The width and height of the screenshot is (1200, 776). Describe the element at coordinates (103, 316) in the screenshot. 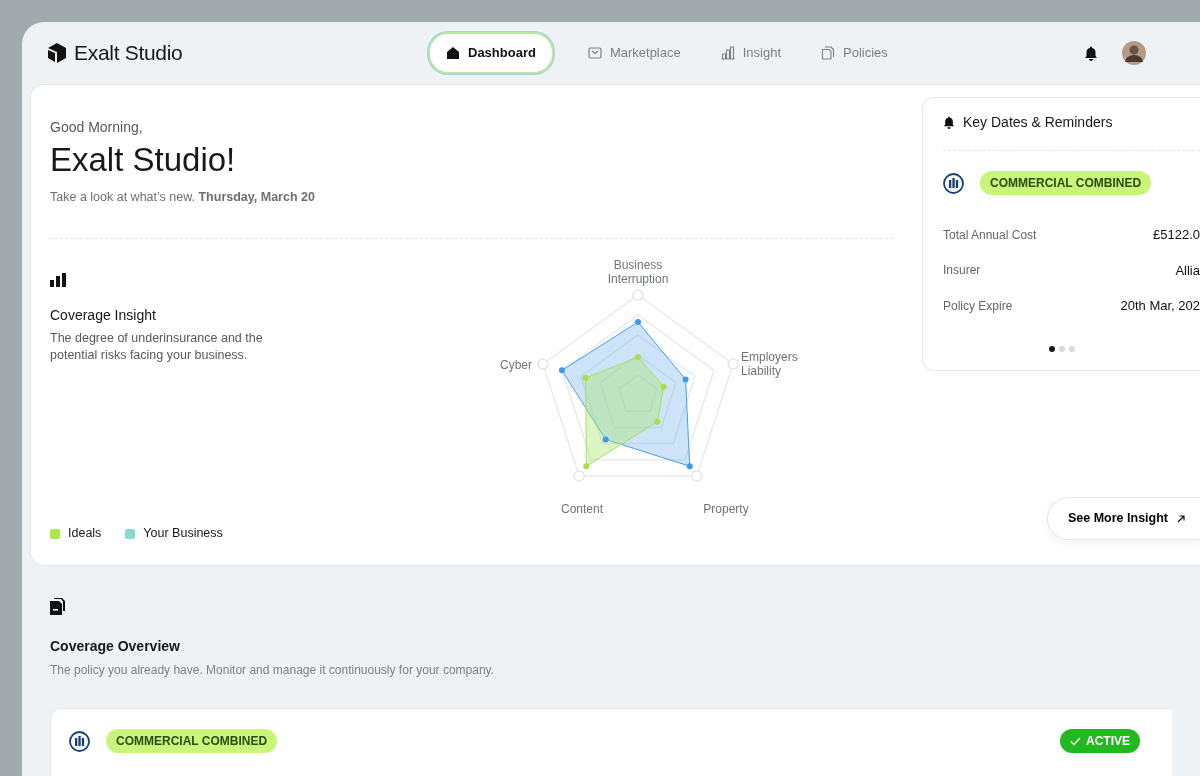

I see `section-title: Coverage Insight` at that location.